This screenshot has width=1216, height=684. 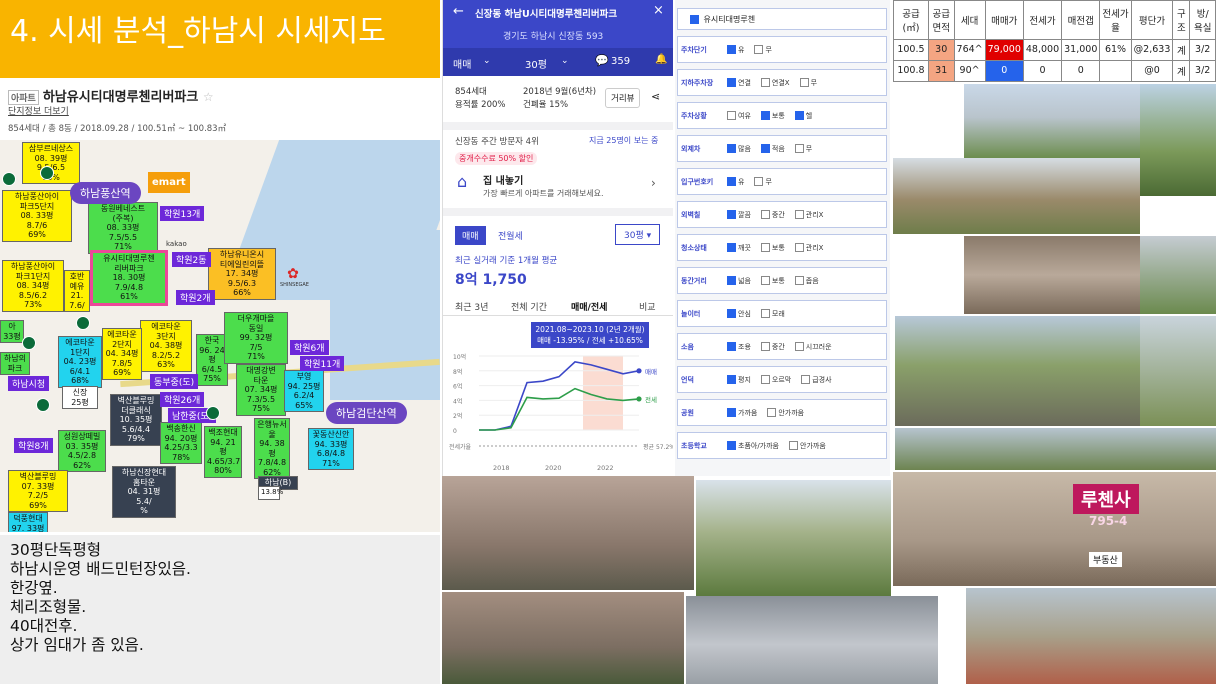 What do you see at coordinates (272, 448) in the screenshot?
I see `map-marker: 은행뉴서 울 94. 38평 7.8/4.8 62%` at bounding box center [272, 448].